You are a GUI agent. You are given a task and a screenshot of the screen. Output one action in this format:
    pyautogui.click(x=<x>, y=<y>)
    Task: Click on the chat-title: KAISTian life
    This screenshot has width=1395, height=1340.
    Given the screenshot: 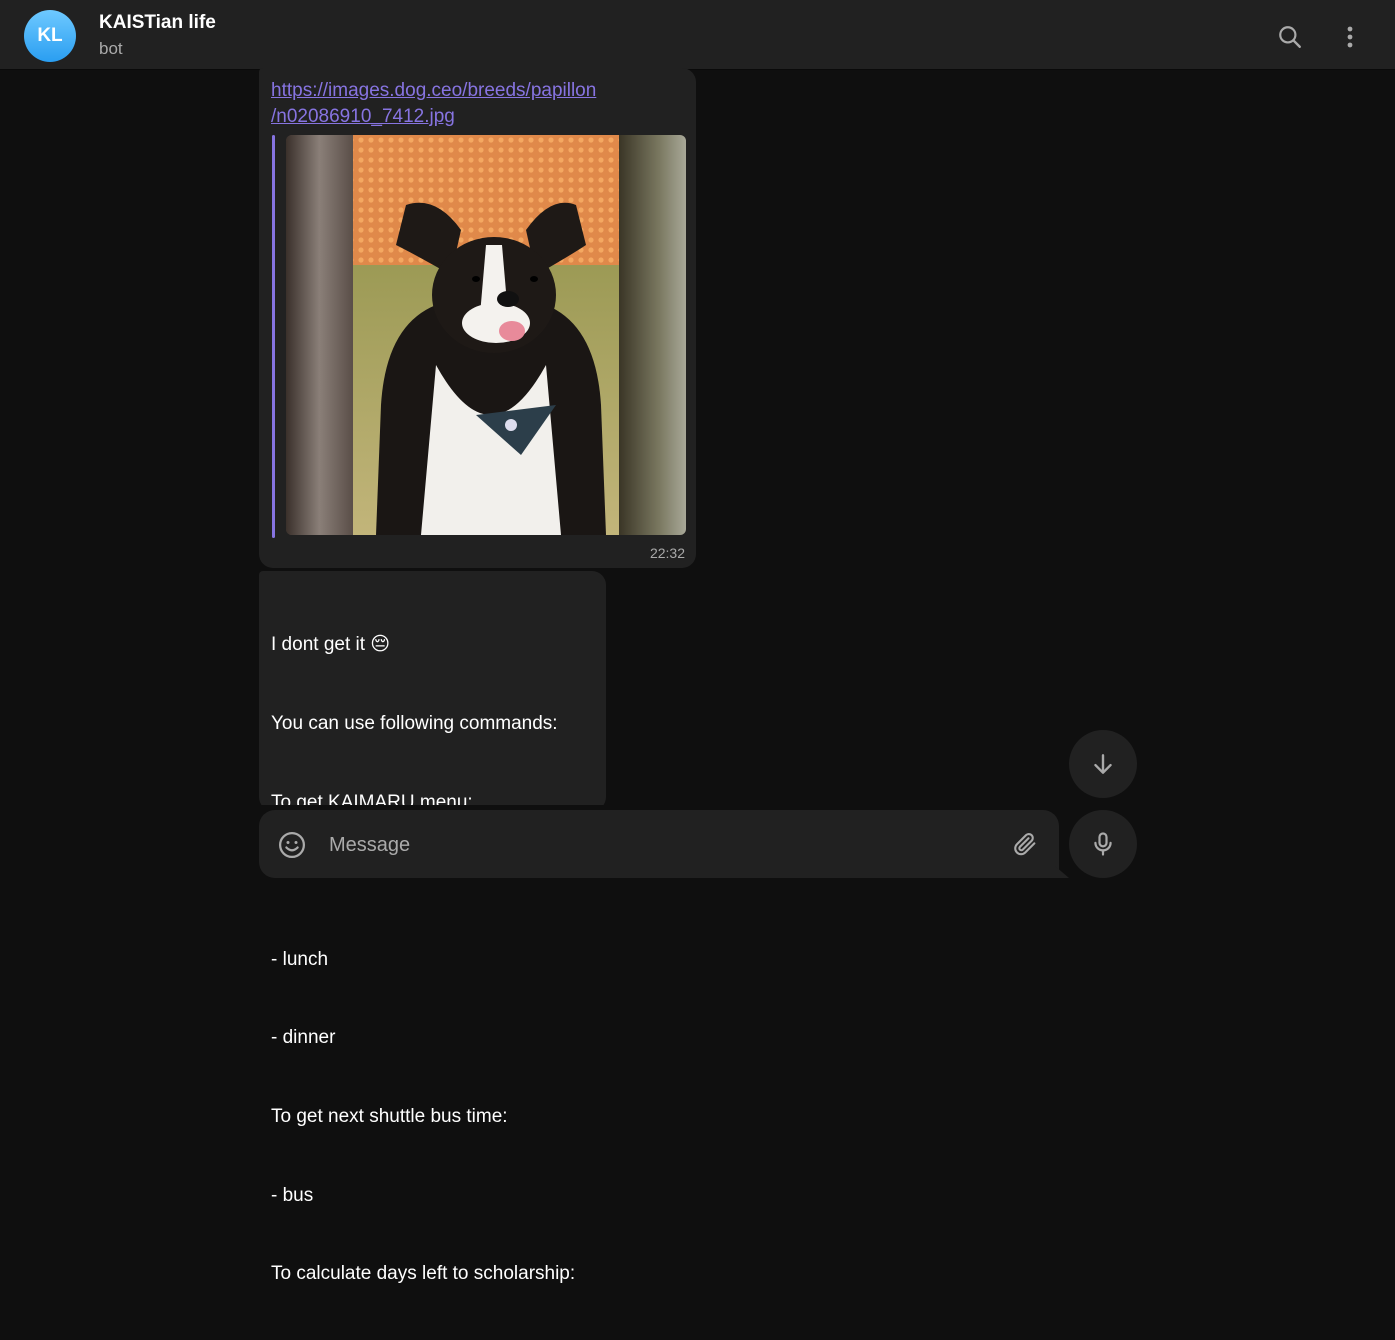 What is the action you would take?
    pyautogui.click(x=157, y=23)
    